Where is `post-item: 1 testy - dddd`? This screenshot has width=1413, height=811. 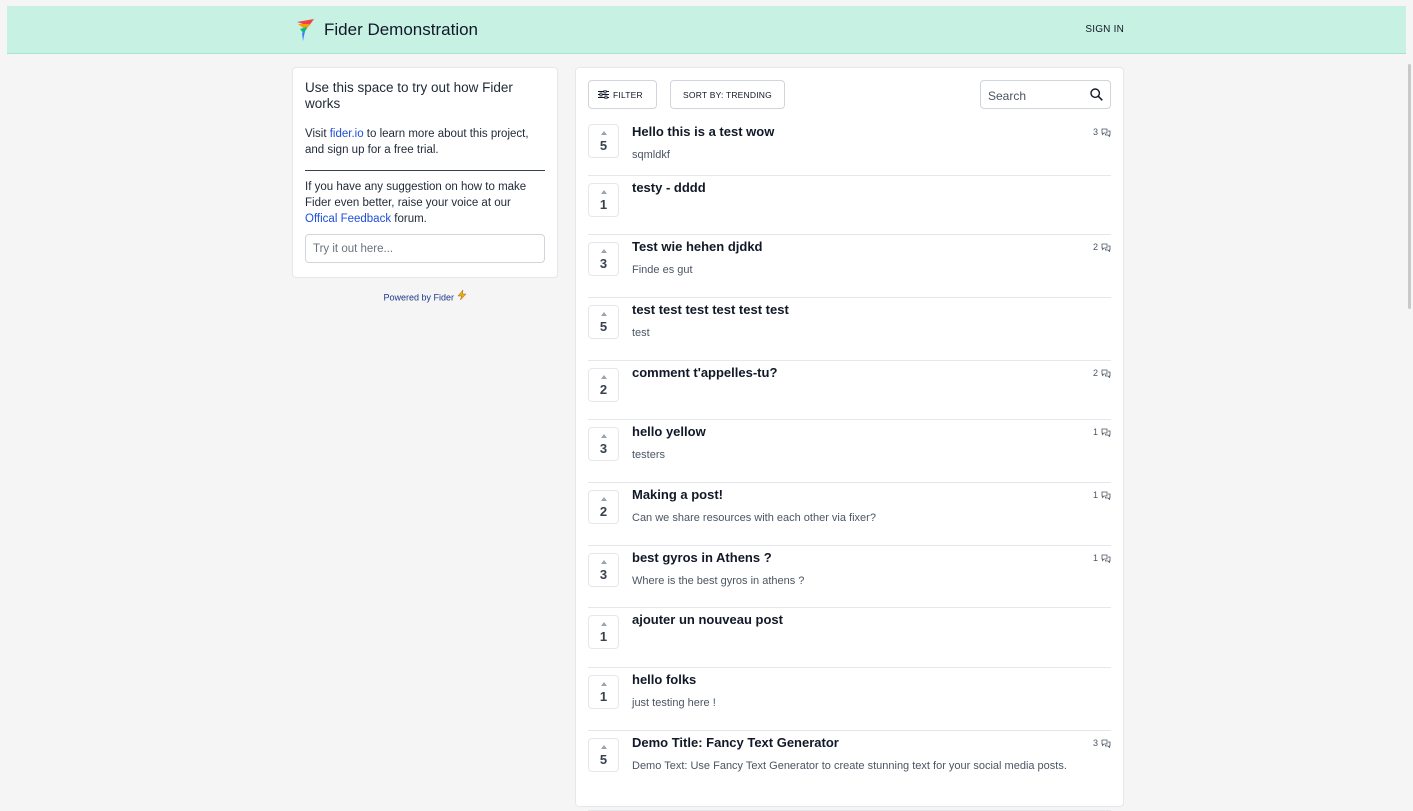 post-item: 1 testy - dddd is located at coordinates (849, 205).